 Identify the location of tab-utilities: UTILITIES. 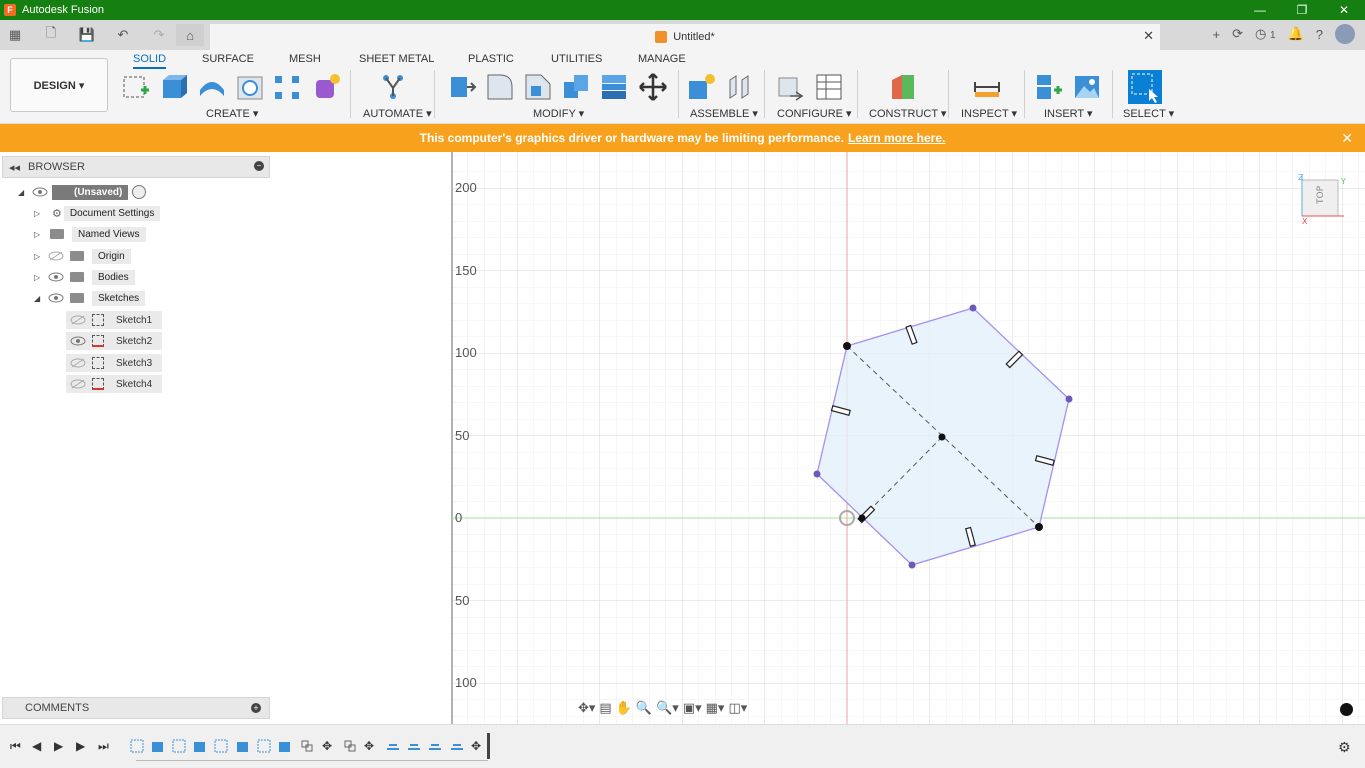
(576, 59).